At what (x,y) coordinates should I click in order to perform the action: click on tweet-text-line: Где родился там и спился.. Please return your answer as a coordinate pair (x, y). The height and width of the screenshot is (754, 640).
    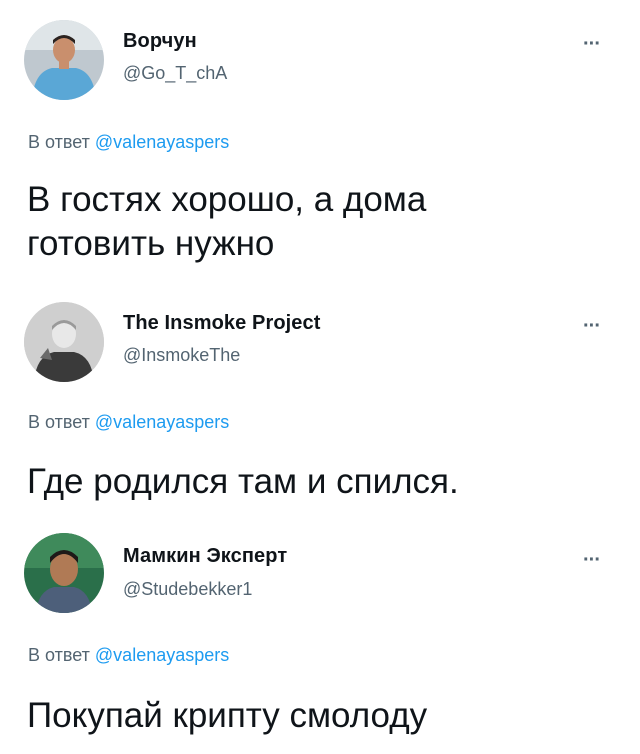
    Looking at the image, I should click on (243, 481).